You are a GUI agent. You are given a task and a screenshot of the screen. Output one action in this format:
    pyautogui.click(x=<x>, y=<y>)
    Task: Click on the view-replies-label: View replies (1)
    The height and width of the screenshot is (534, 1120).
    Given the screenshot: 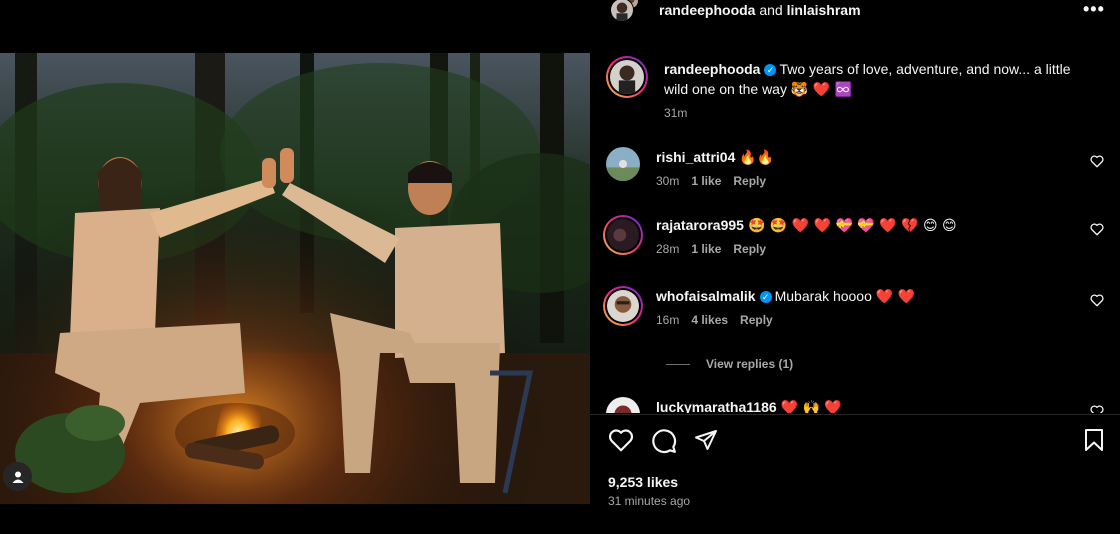 What is the action you would take?
    pyautogui.click(x=750, y=364)
    